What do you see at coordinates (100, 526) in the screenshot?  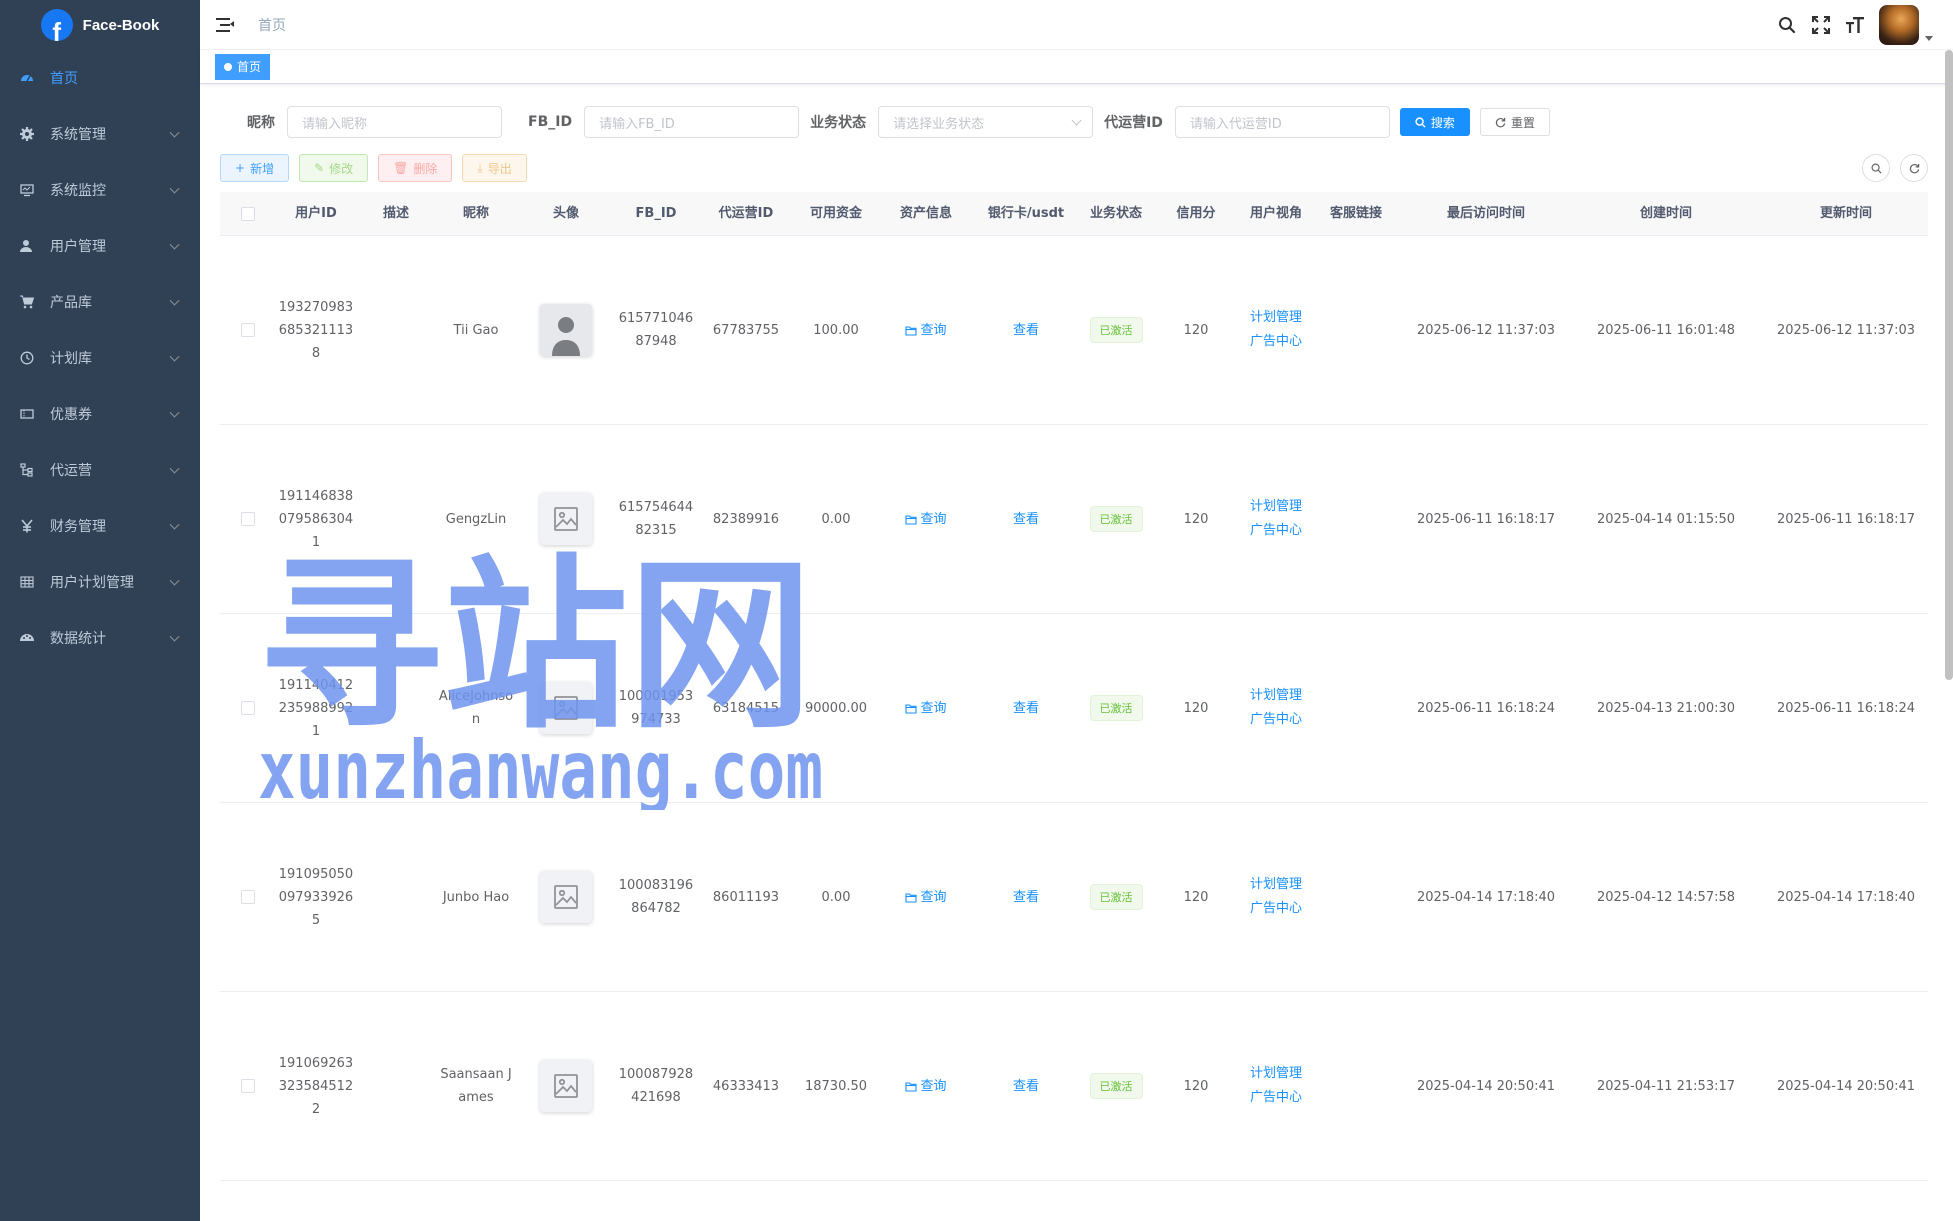 I see `sidebar-item-8: 财务管理` at bounding box center [100, 526].